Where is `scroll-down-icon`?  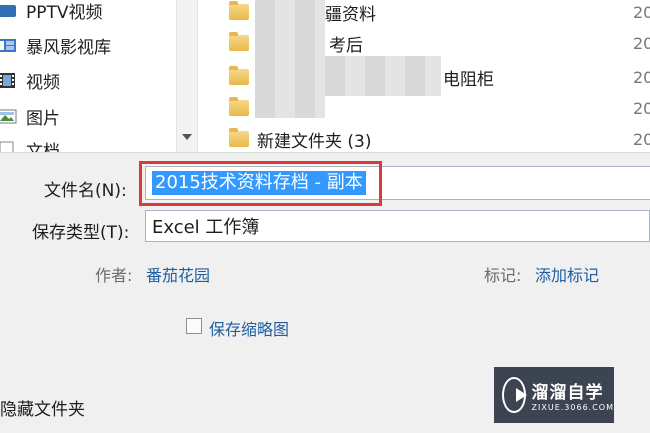 scroll-down-icon is located at coordinates (187, 137).